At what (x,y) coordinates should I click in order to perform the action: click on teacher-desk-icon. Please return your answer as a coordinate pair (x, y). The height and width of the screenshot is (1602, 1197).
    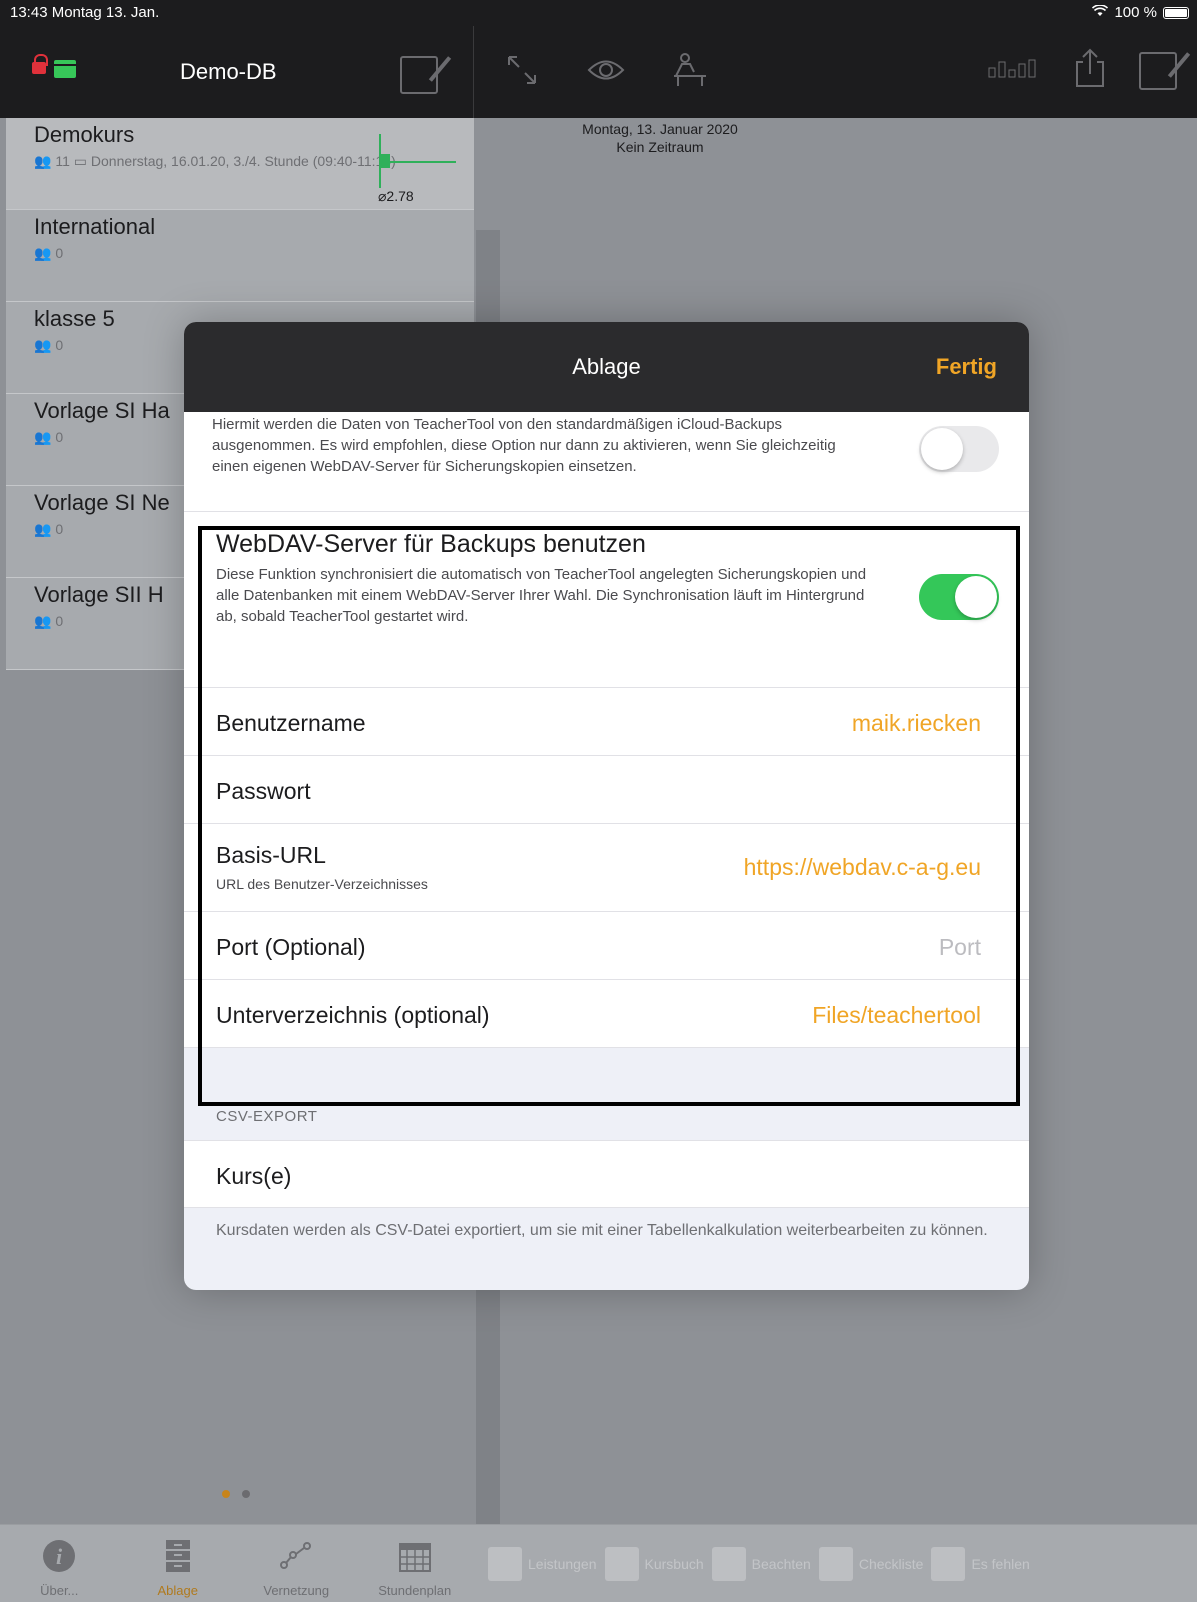
    Looking at the image, I should click on (690, 70).